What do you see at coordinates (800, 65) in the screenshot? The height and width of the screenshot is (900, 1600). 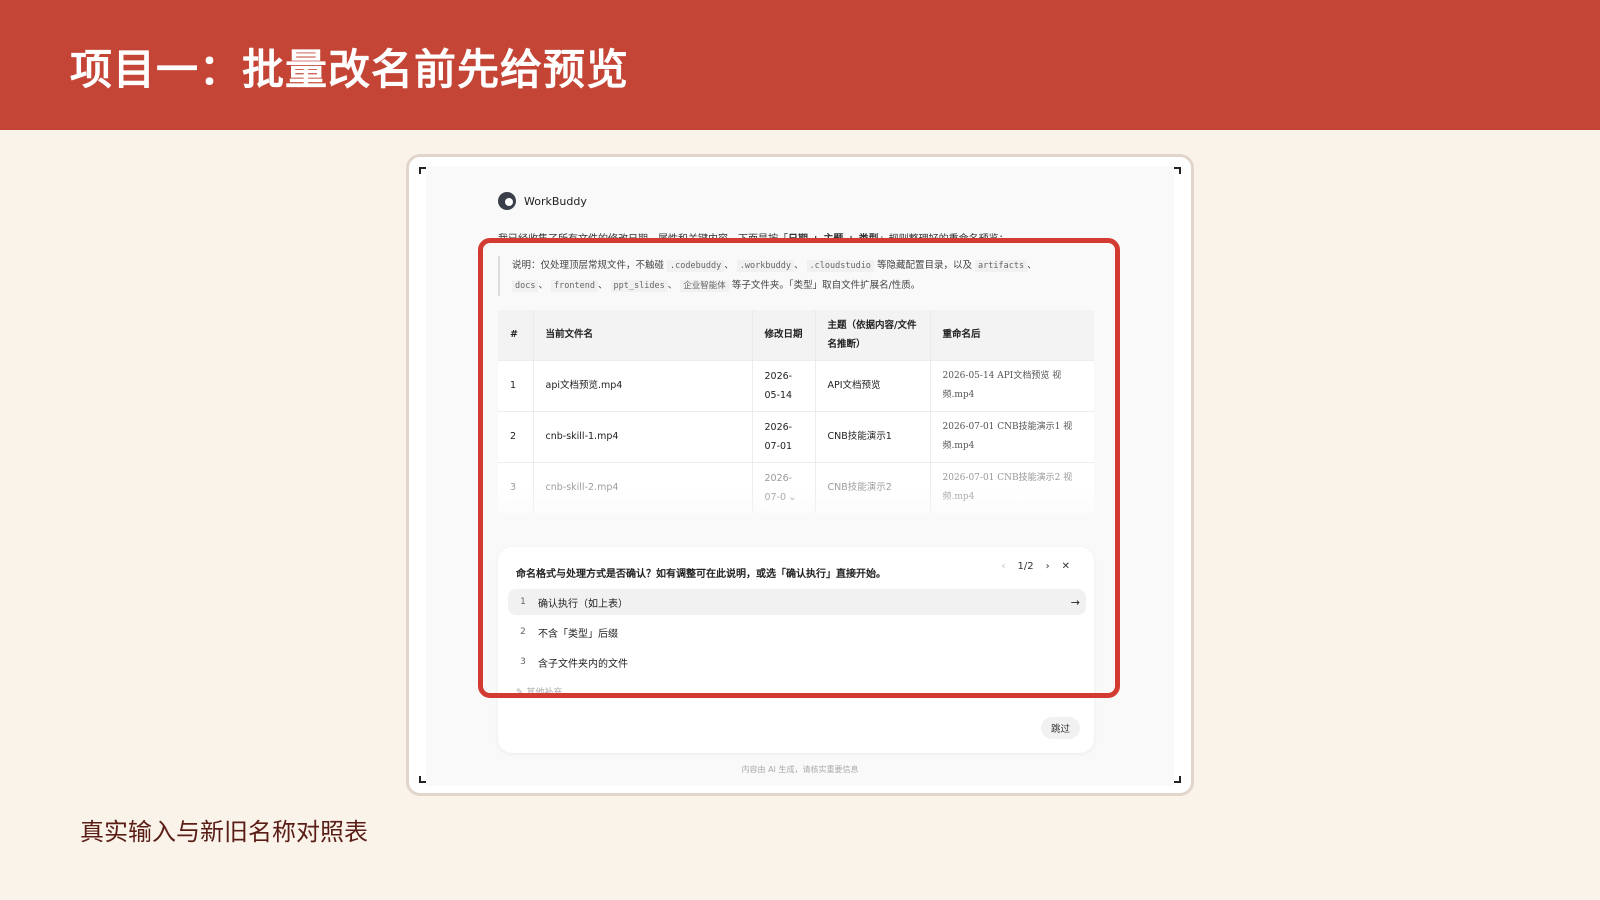 I see `title-banner: 项目一：批量改名前先给预览` at bounding box center [800, 65].